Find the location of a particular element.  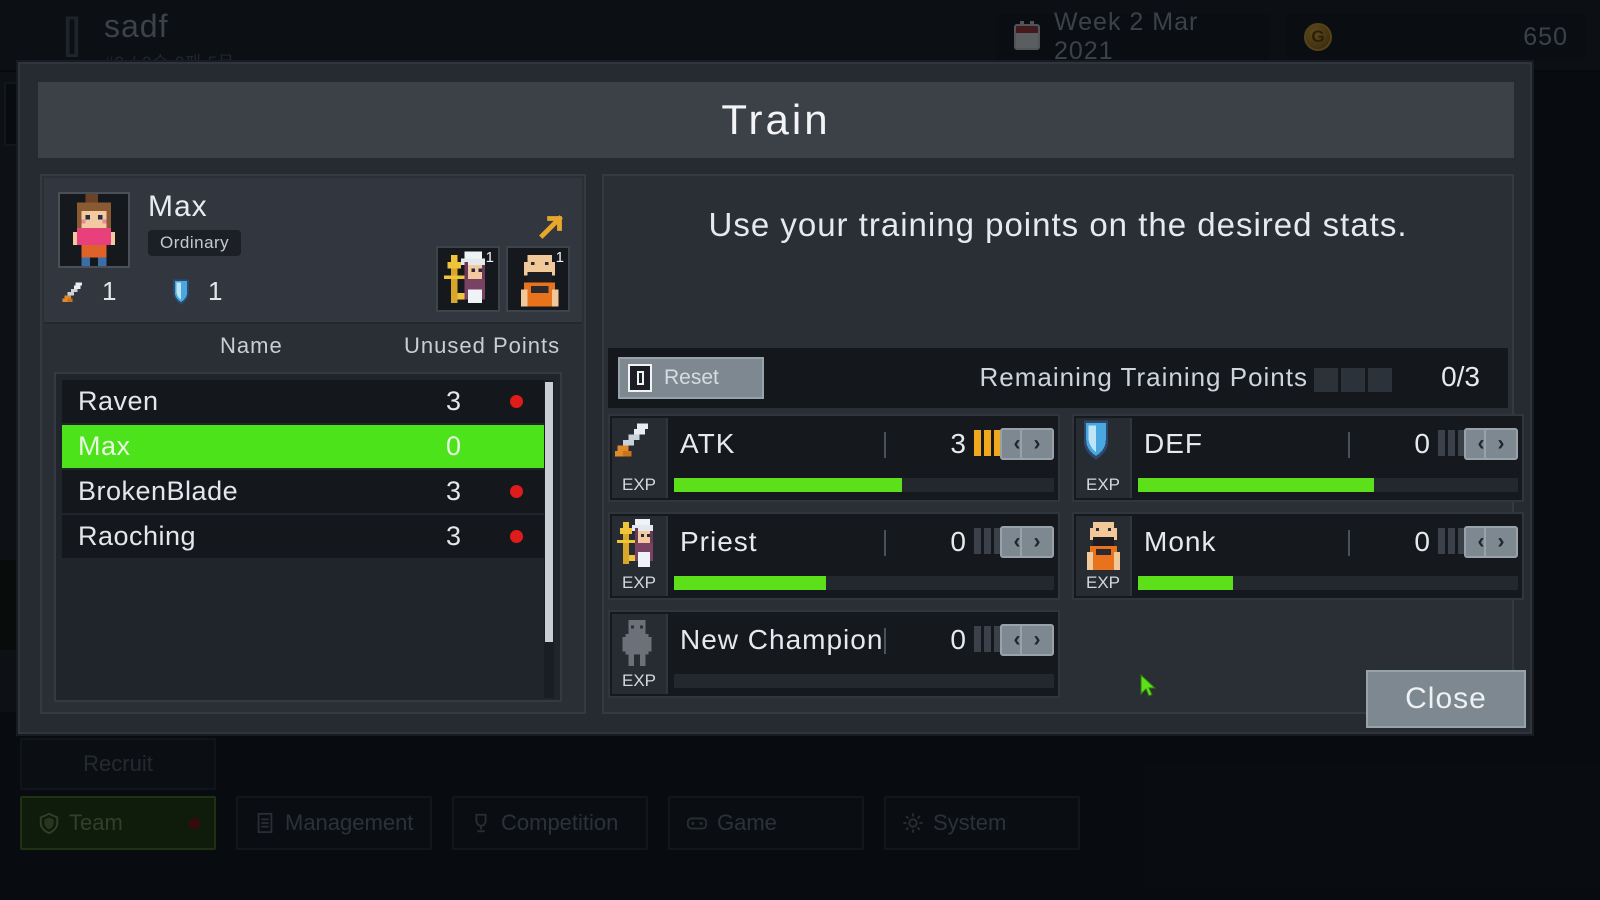

stat-label: Priest is located at coordinates (719, 541).